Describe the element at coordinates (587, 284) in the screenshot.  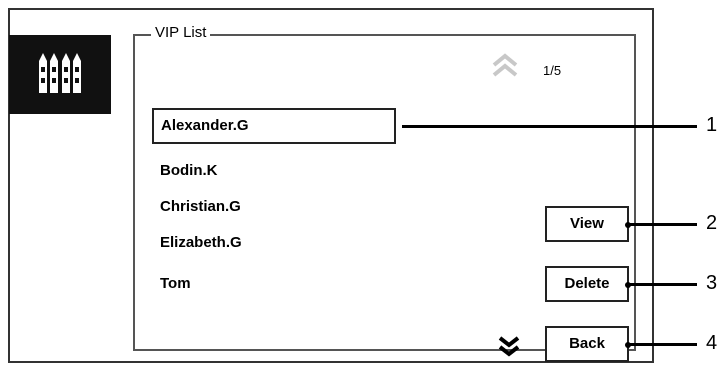
I see `delete-button: Delete` at that location.